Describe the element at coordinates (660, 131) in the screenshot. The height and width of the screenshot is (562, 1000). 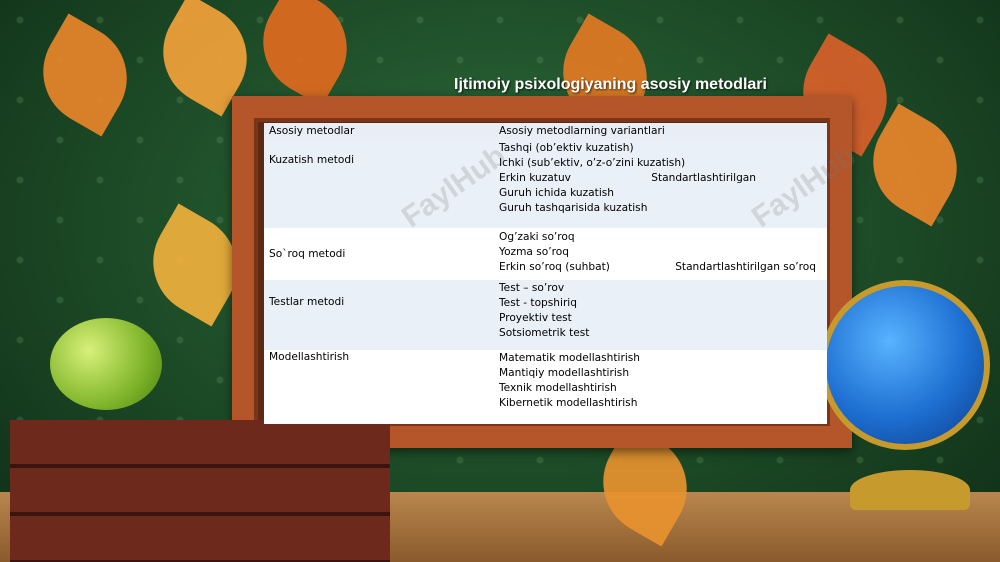
I see `header-variants: Asosiy metodlarning variantlari` at that location.